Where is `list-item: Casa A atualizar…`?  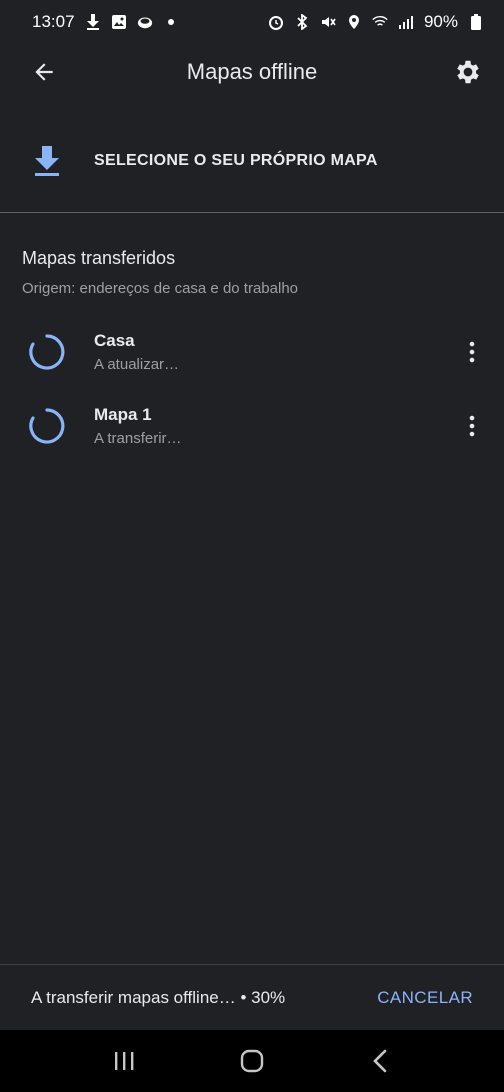 list-item: Casa A atualizar… is located at coordinates (252, 352).